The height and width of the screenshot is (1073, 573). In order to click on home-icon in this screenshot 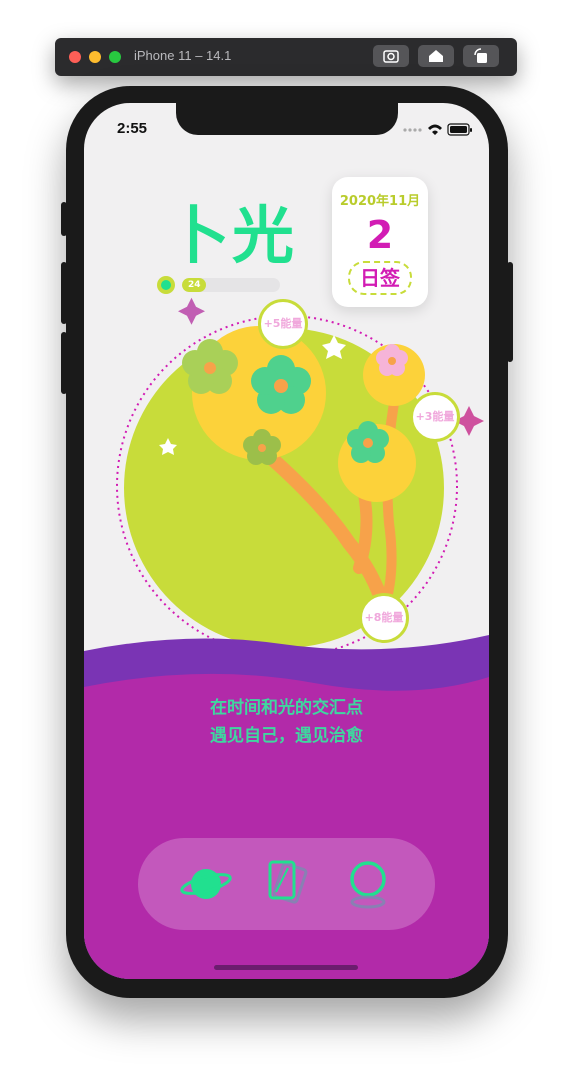, I will do `click(436, 56)`.